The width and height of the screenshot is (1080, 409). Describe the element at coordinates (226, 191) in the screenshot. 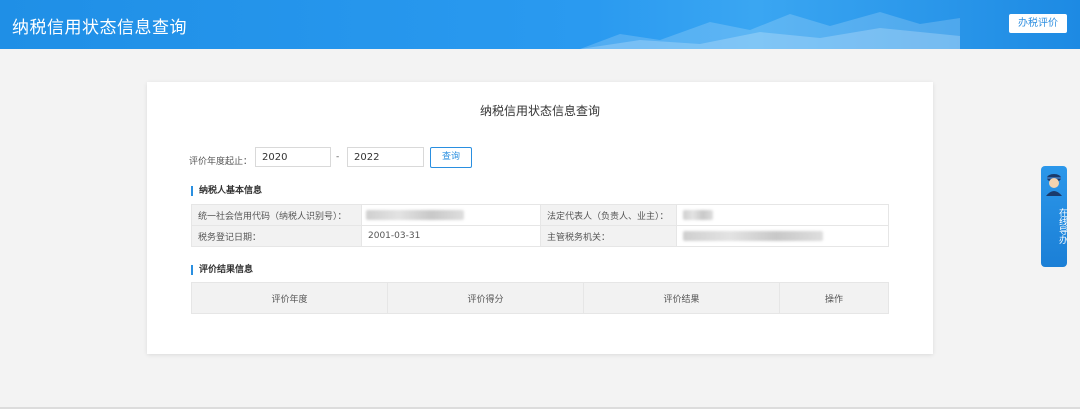

I see `basic-info-section-title: 纳税人基本信息` at that location.